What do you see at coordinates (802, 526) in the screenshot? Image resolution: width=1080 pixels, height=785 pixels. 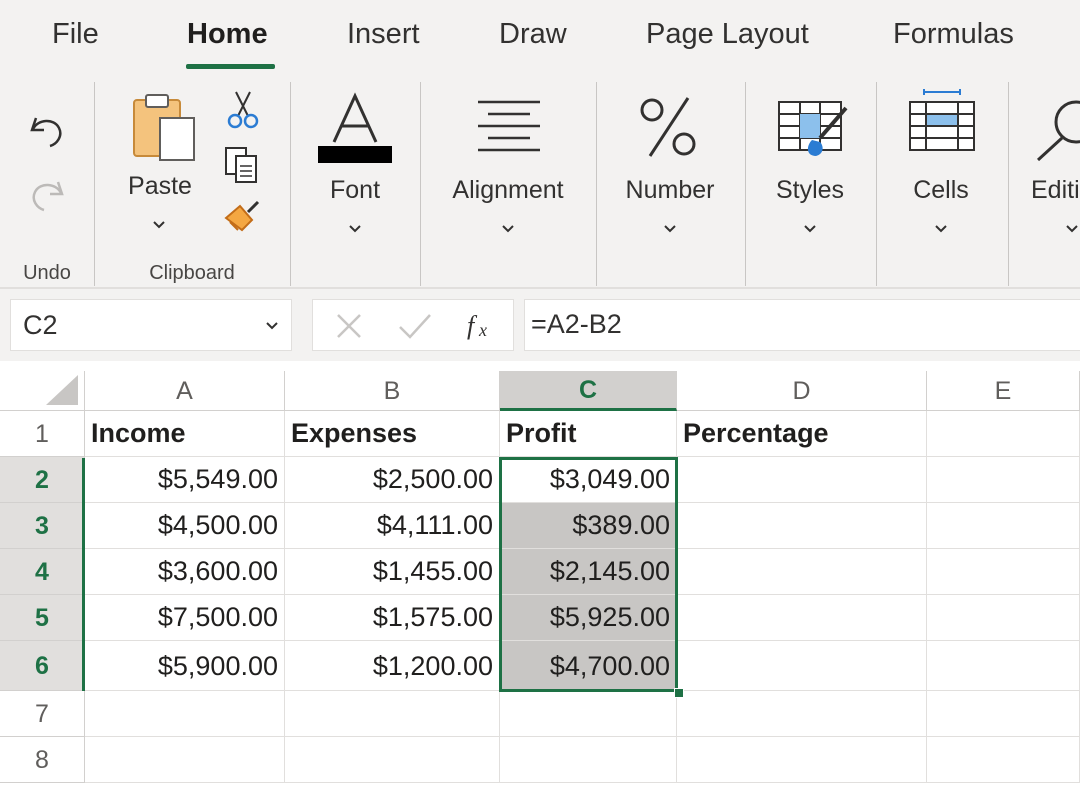 I see `cell-d3` at bounding box center [802, 526].